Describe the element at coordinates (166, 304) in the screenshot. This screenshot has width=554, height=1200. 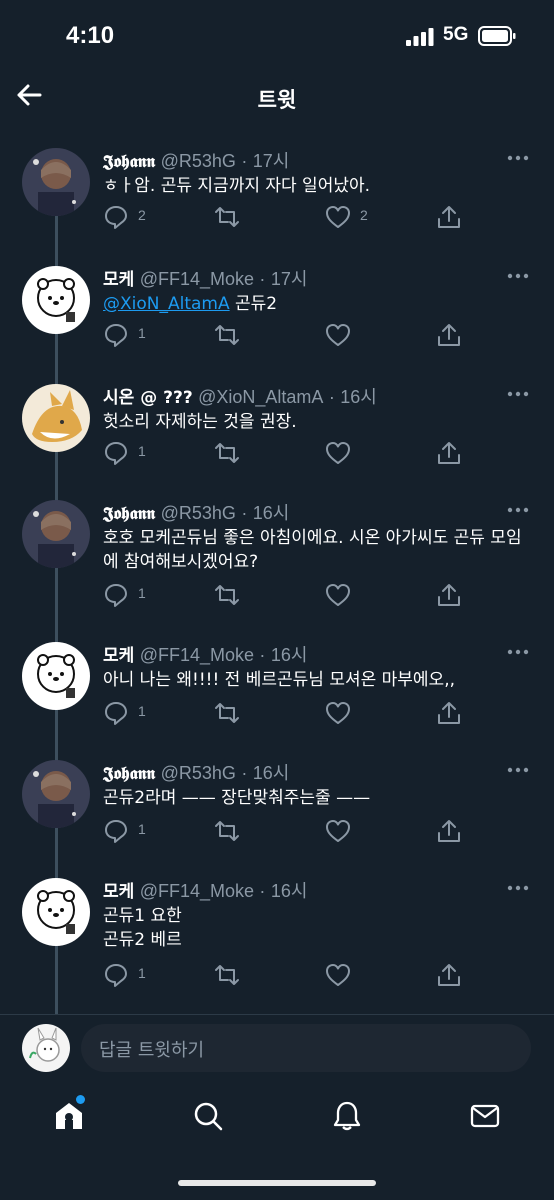
I see `mention-link: @XioN_AltamA` at that location.